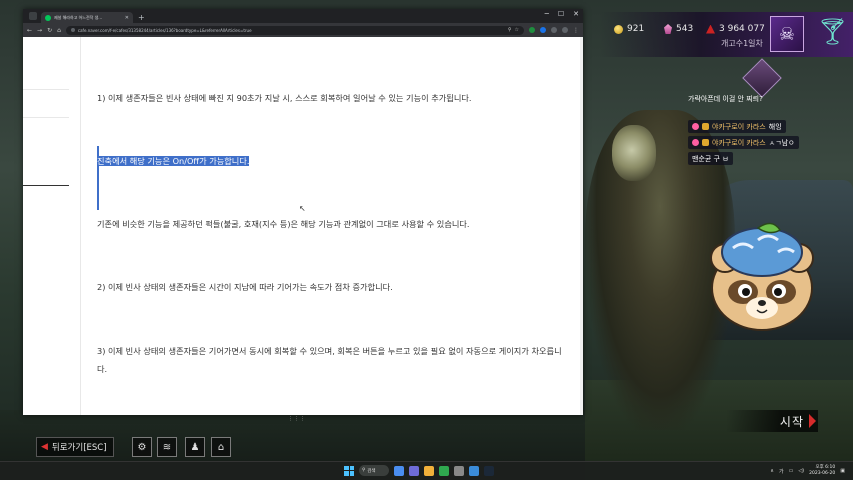 The image size is (853, 480). I want to click on bloodpoints-value: 3 964 077, so click(742, 29).